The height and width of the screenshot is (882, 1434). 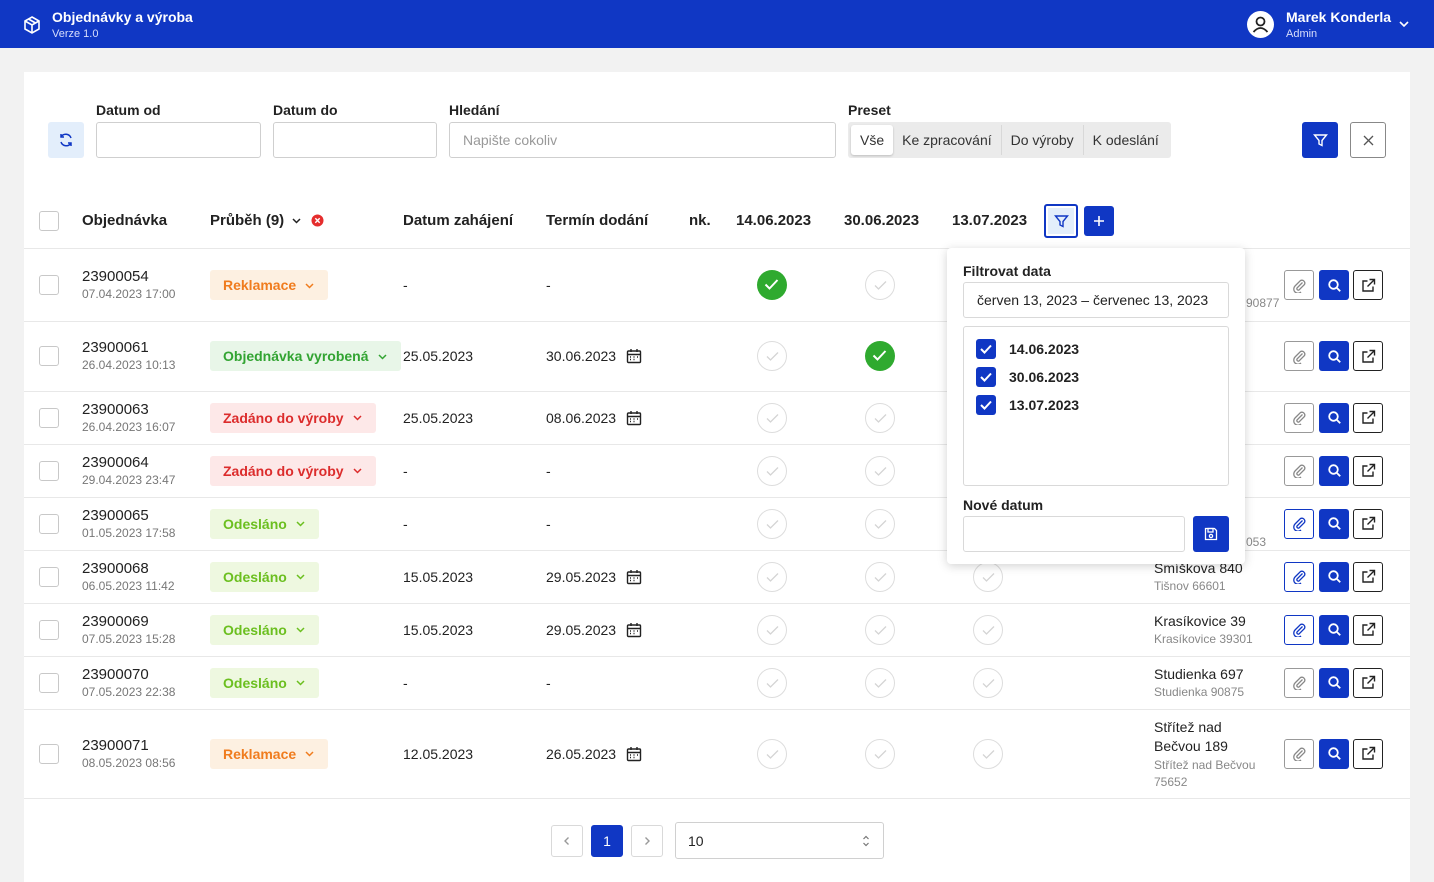 What do you see at coordinates (115, 674) in the screenshot?
I see `order-number: 23900070` at bounding box center [115, 674].